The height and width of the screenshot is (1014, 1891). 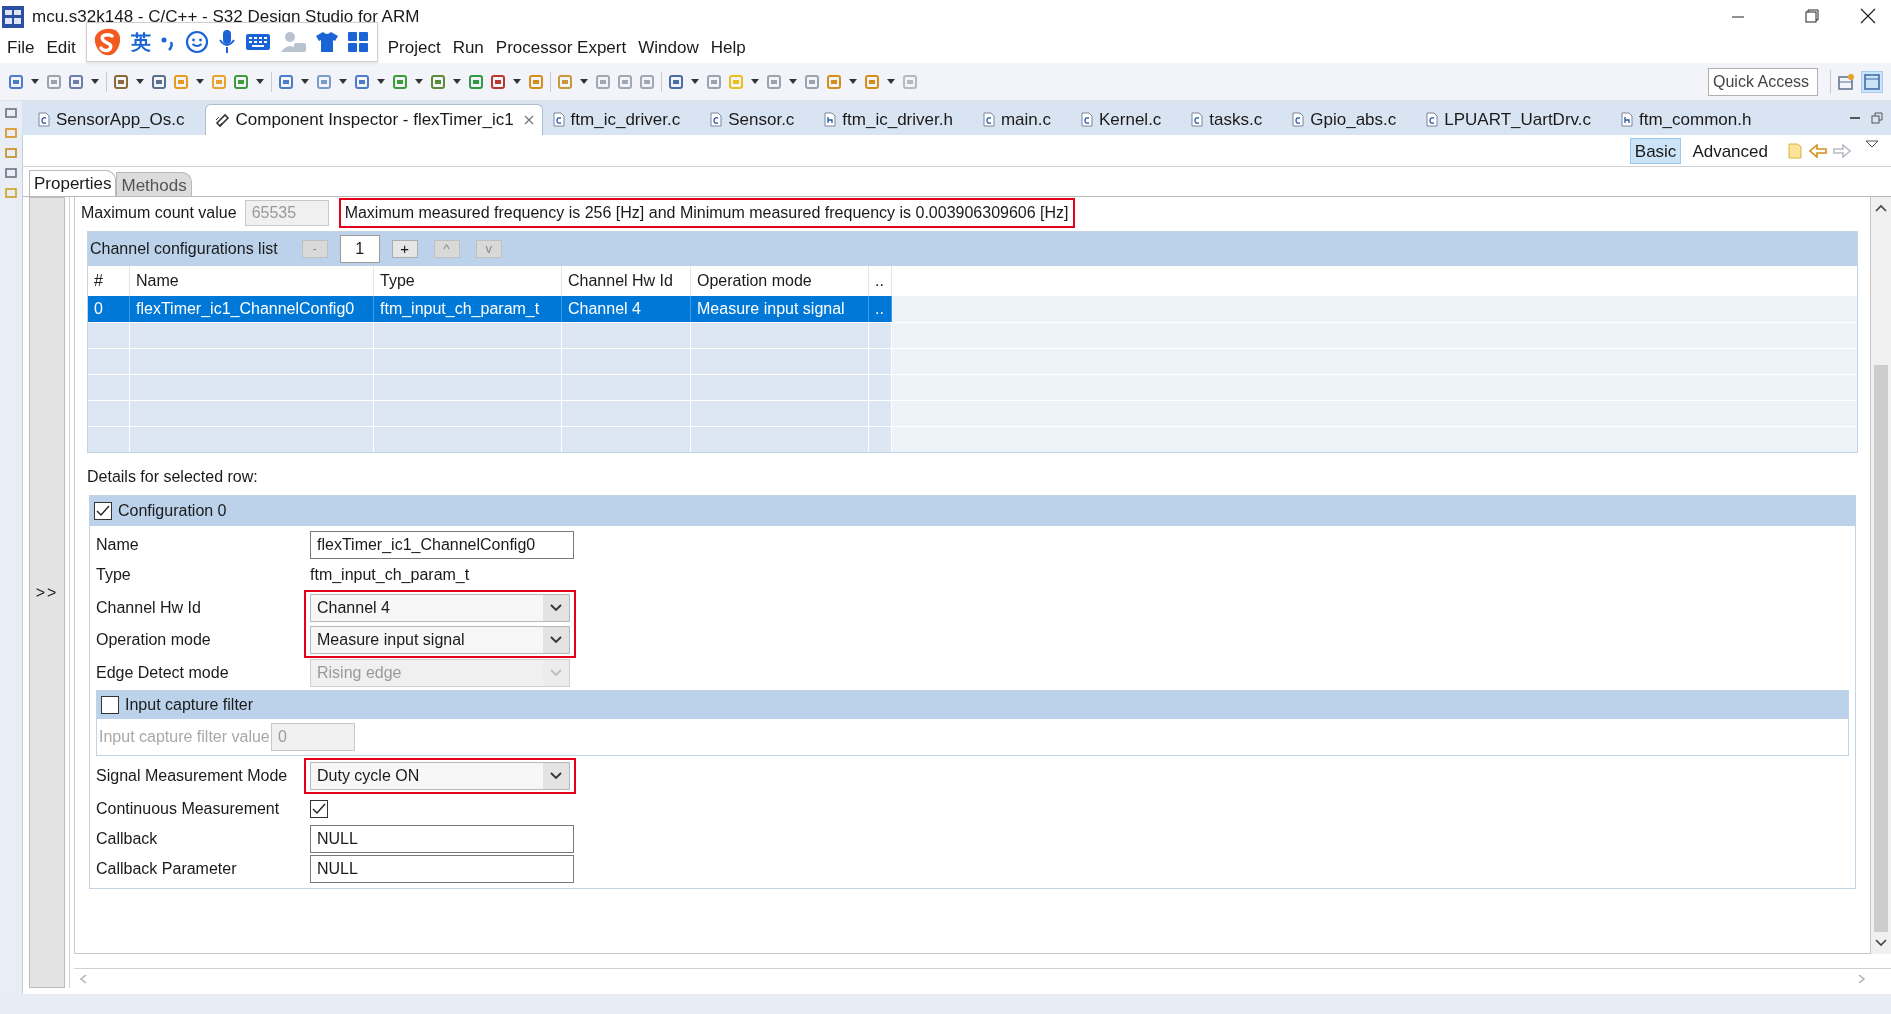 I want to click on menu-item: Edit, so click(x=61, y=48).